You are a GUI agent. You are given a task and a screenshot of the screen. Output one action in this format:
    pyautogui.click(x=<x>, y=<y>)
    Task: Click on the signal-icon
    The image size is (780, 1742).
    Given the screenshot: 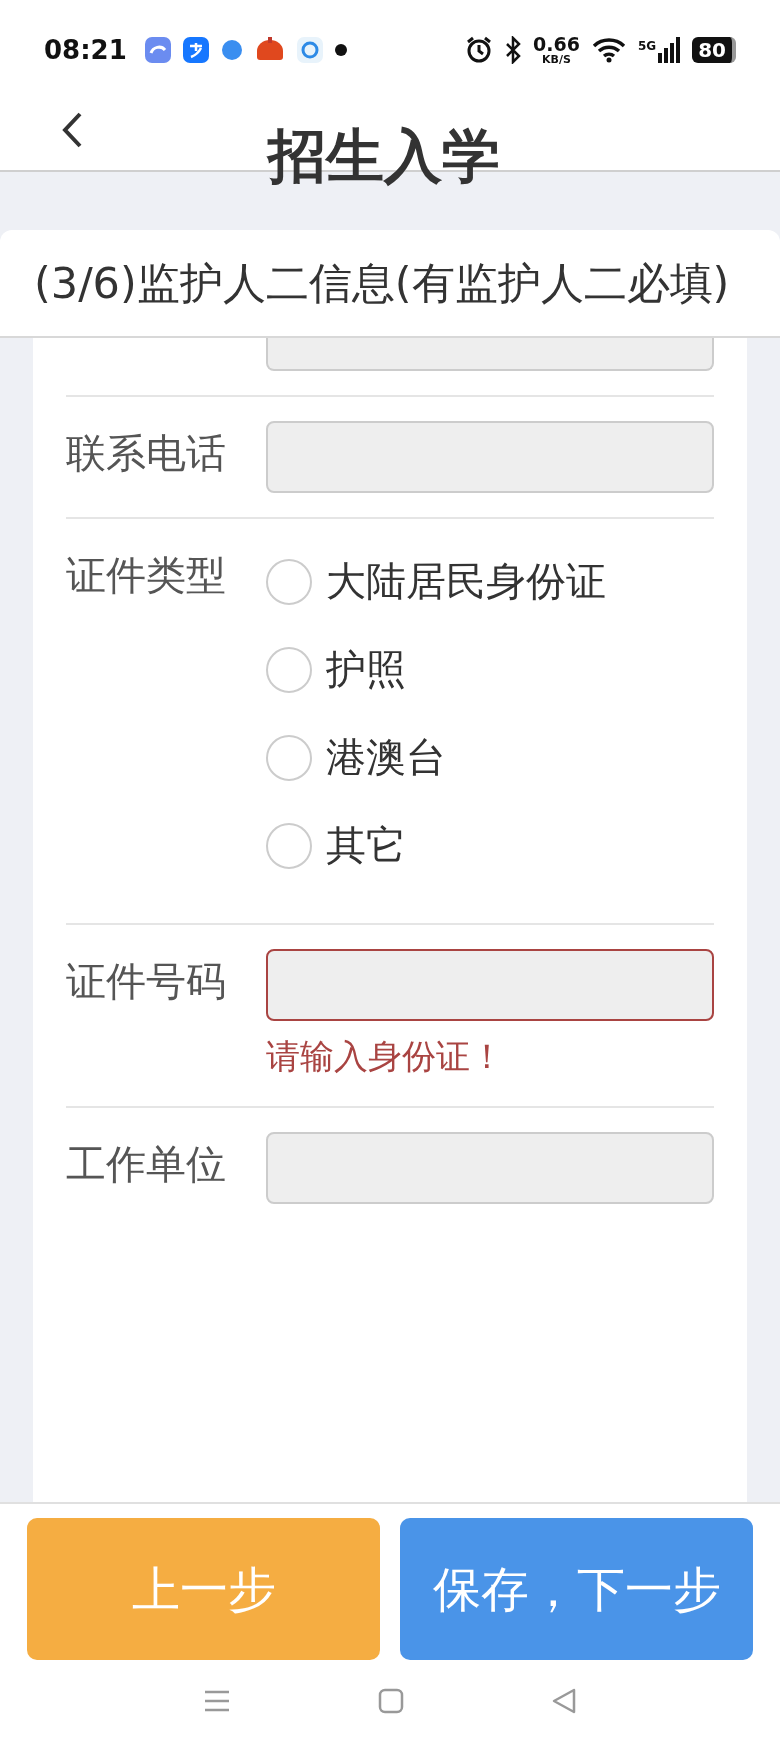 What is the action you would take?
    pyautogui.click(x=669, y=50)
    